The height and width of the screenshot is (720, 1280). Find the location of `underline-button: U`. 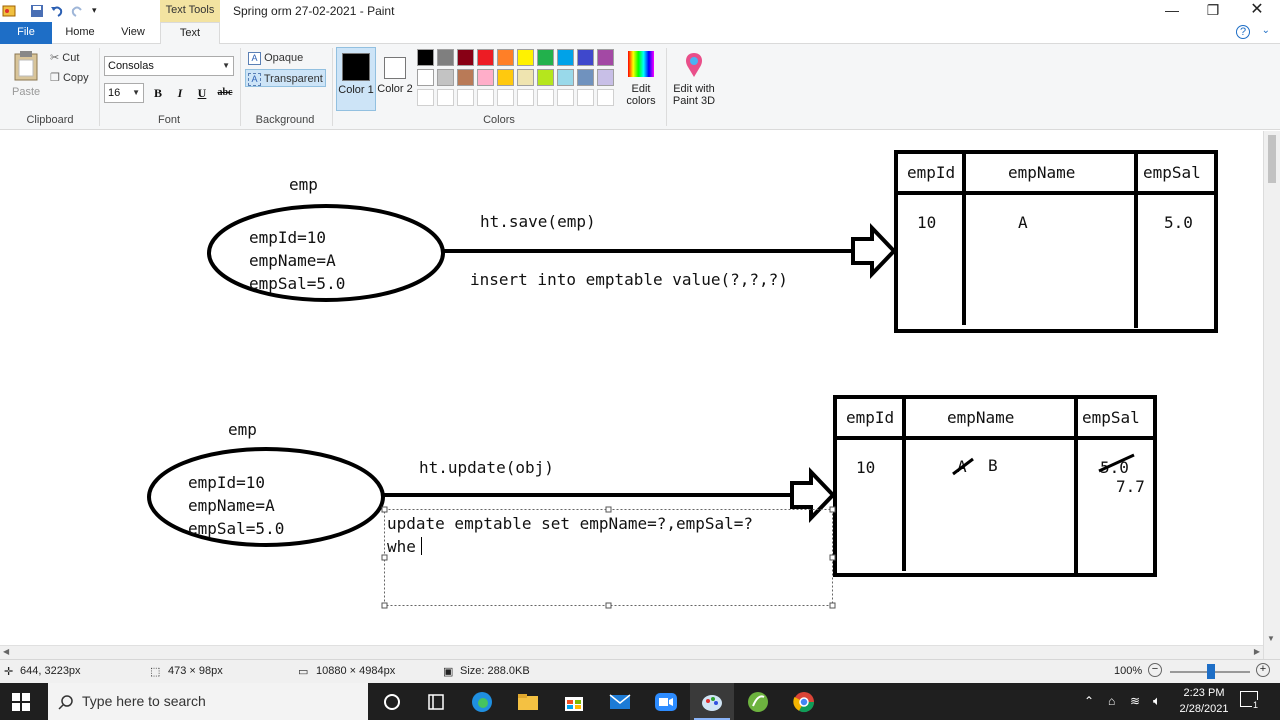

underline-button: U is located at coordinates (202, 93).